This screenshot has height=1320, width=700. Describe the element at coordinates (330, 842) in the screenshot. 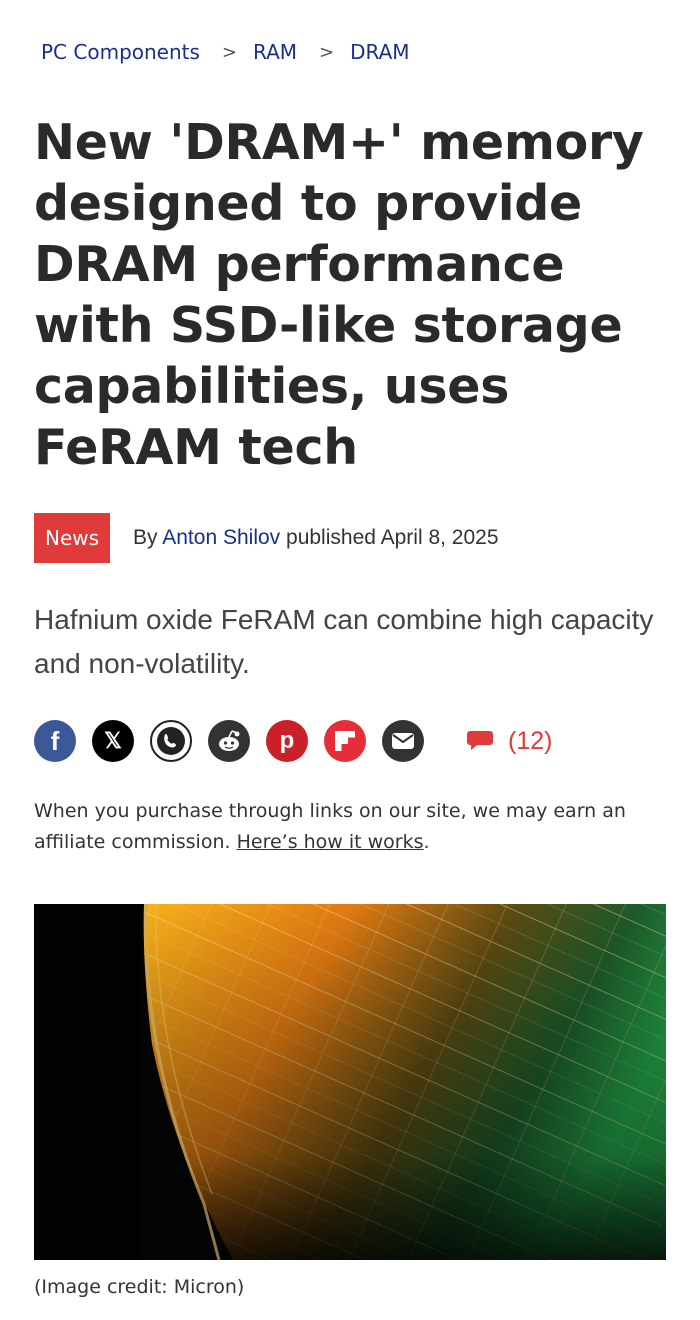

I see `how-it-works-link: Here’s how it works` at that location.